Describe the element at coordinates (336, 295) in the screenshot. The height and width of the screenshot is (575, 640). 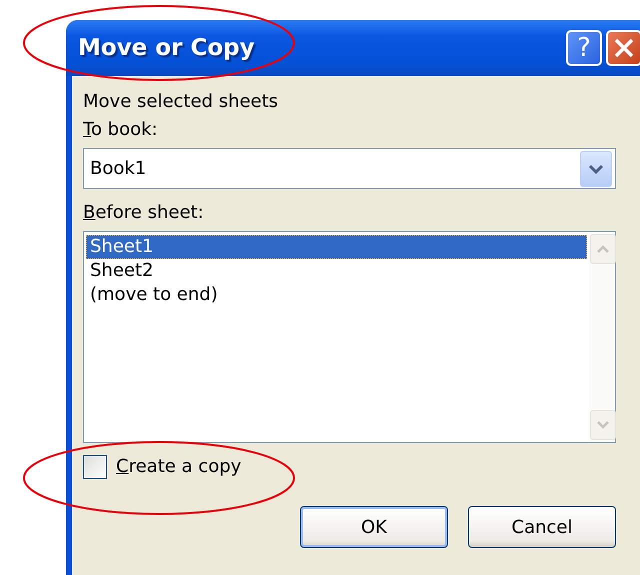
I see `sheet-list-item: (move to end)` at that location.